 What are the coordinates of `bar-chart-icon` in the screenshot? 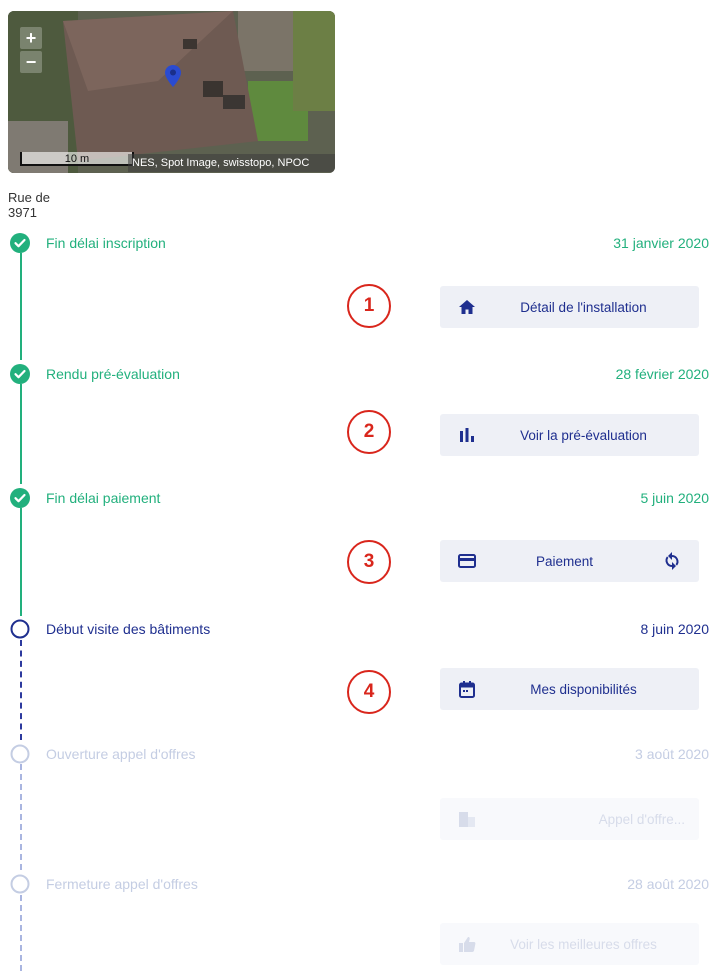 It's located at (467, 435).